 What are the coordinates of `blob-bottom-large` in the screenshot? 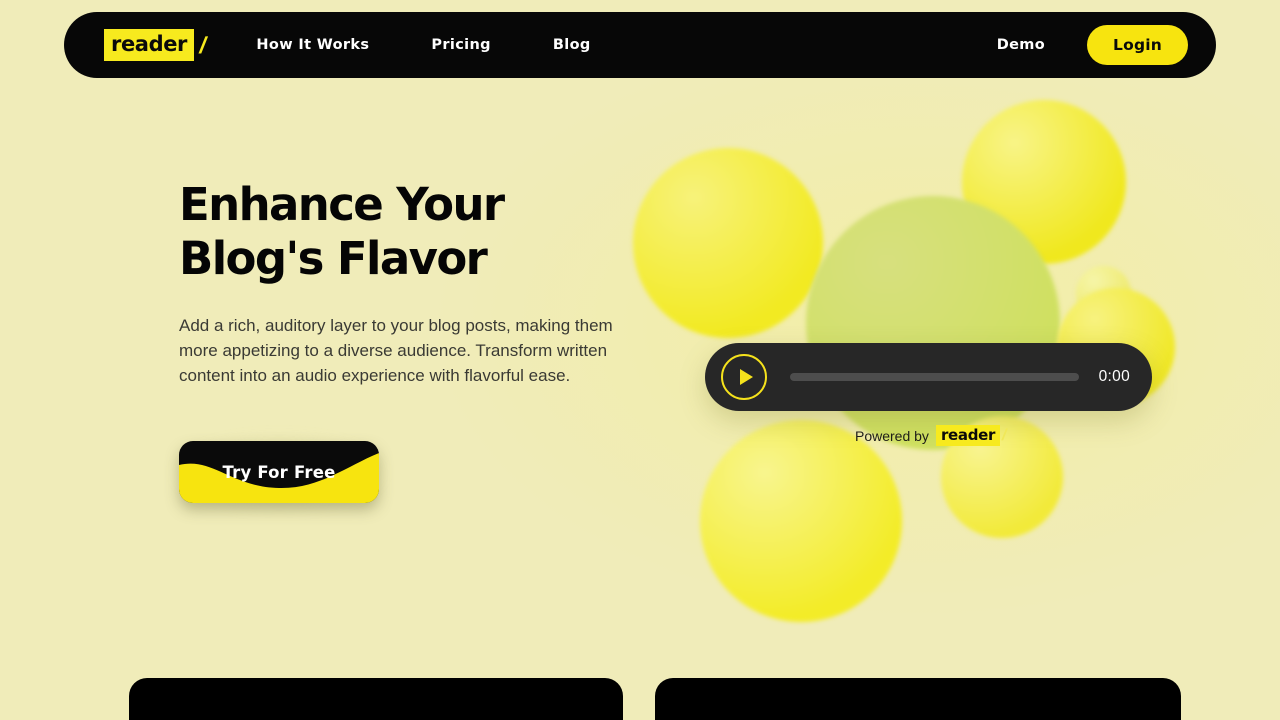 It's located at (801, 521).